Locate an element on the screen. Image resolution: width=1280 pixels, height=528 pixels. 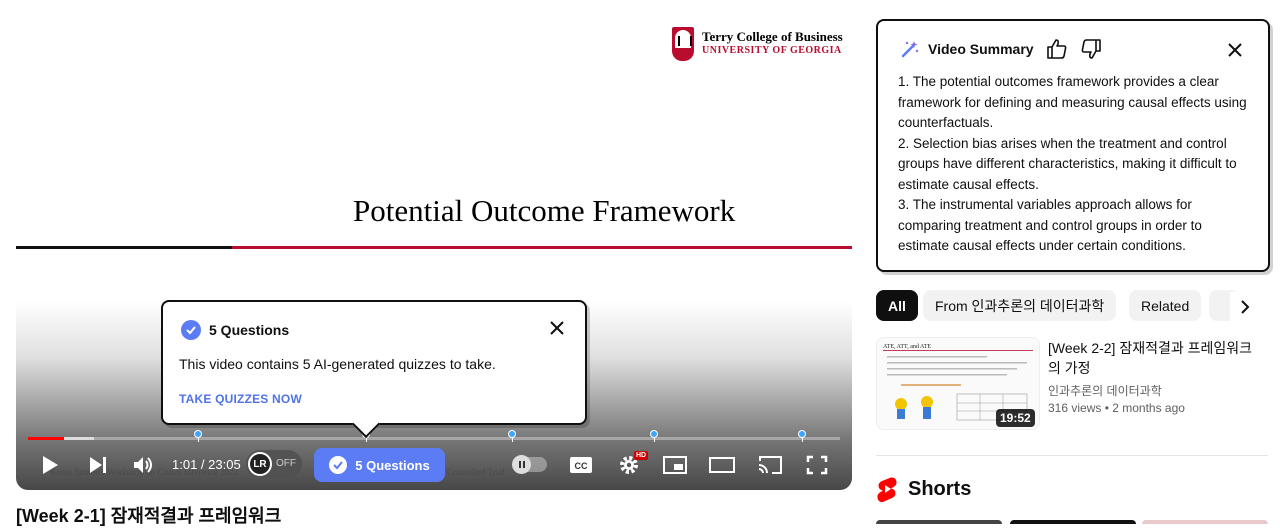
quiz-popup-header: 5 Questions is located at coordinates (235, 330).